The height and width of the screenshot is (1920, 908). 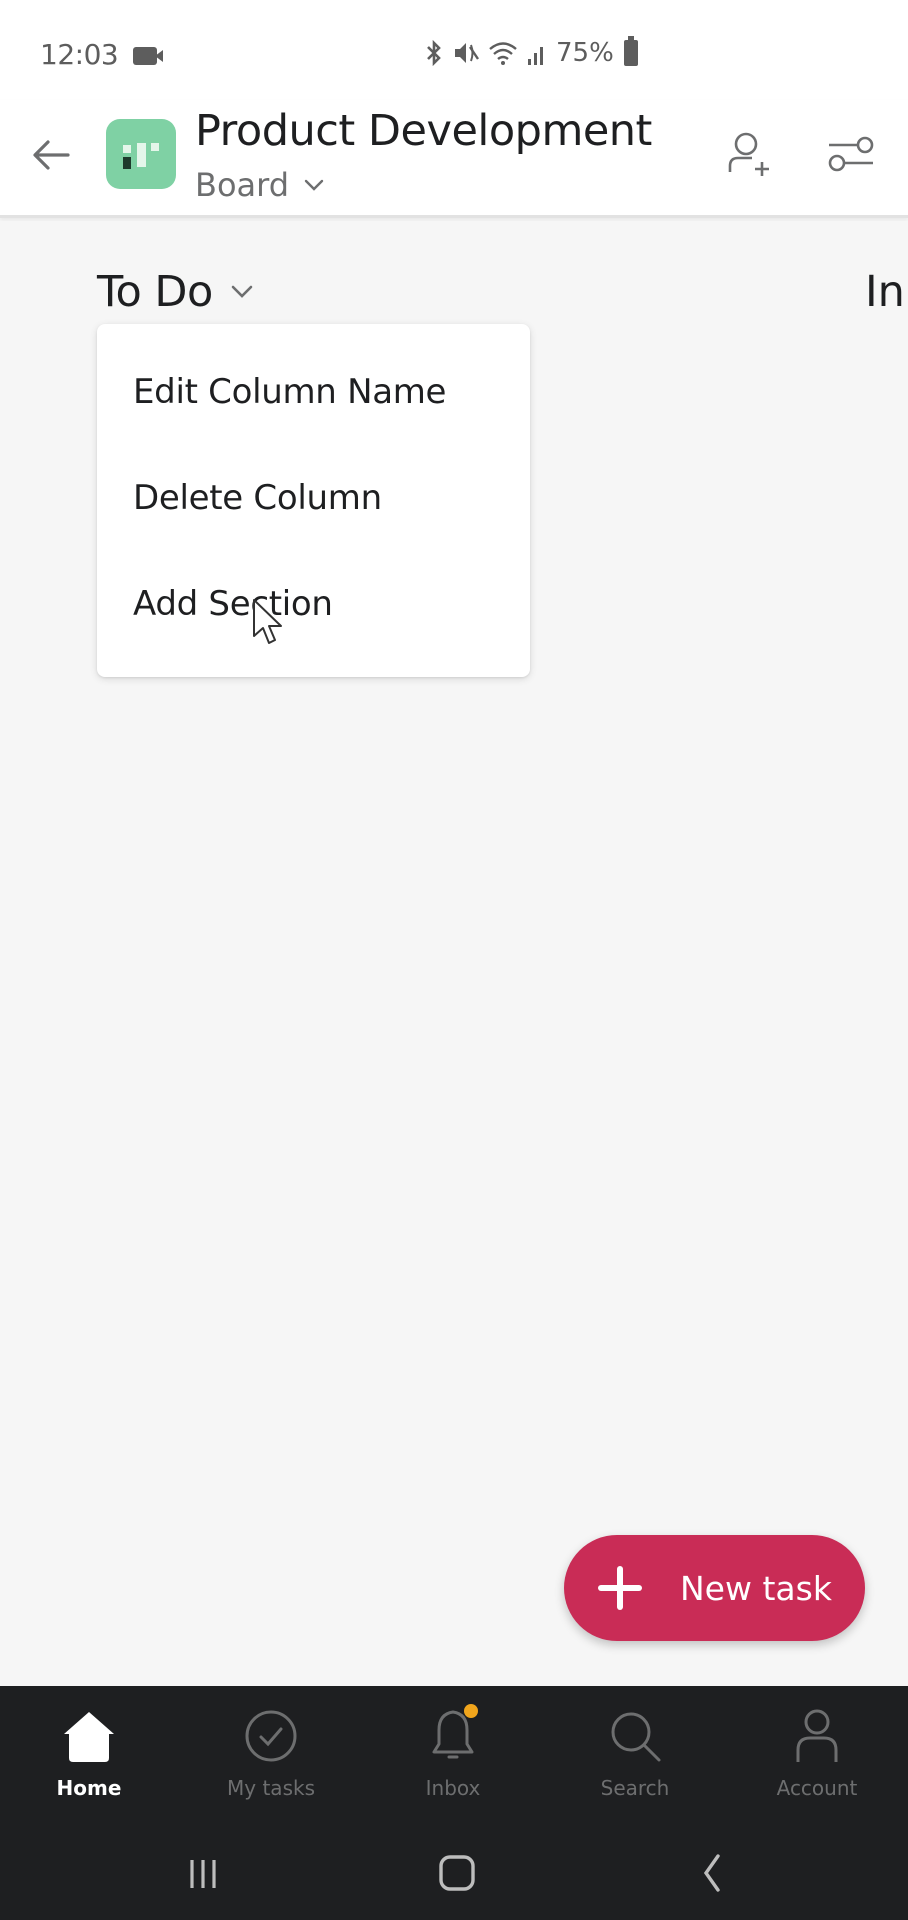 What do you see at coordinates (636, 1737) in the screenshot?
I see `search-icon` at bounding box center [636, 1737].